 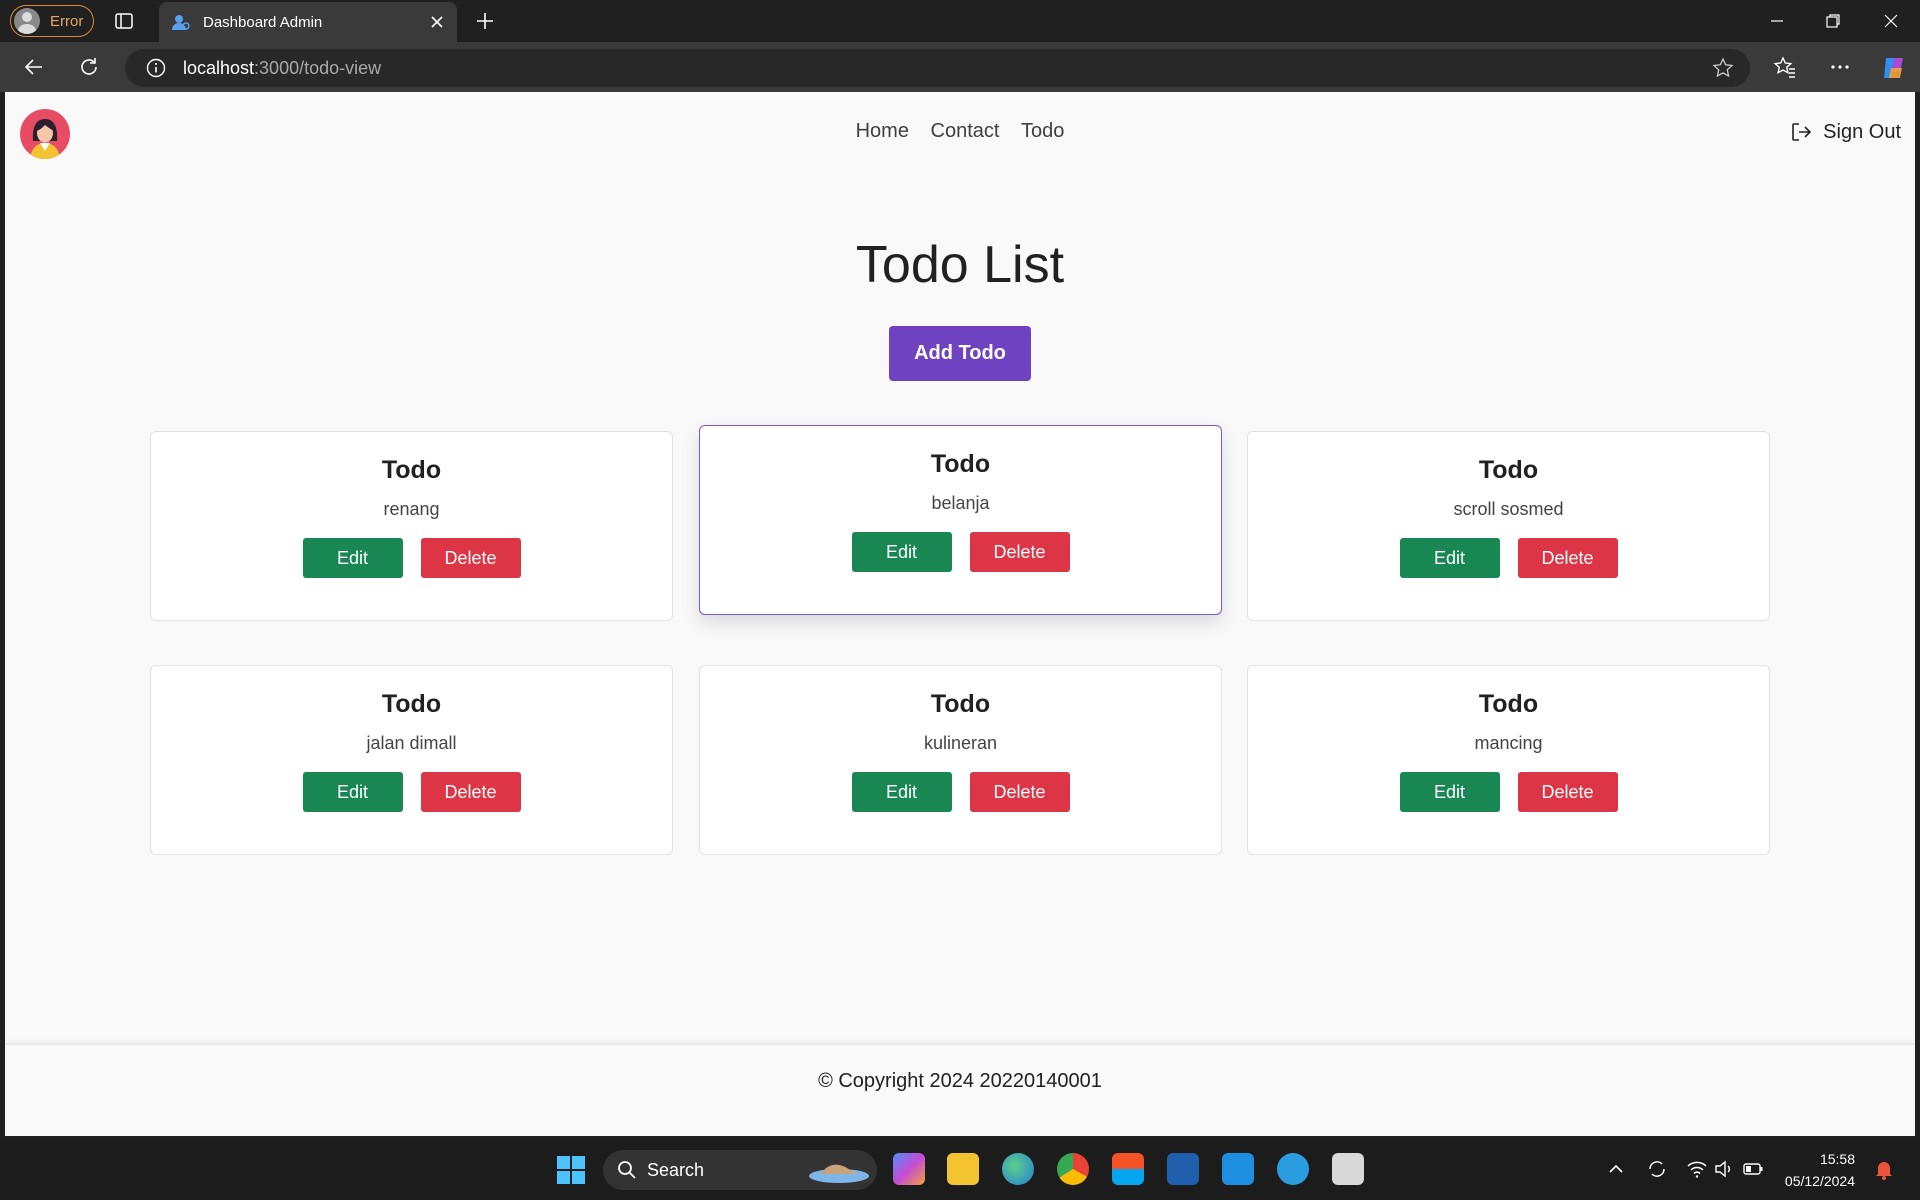 What do you see at coordinates (960, 520) in the screenshot?
I see `todo-card: Todo belanja Edit Delete` at bounding box center [960, 520].